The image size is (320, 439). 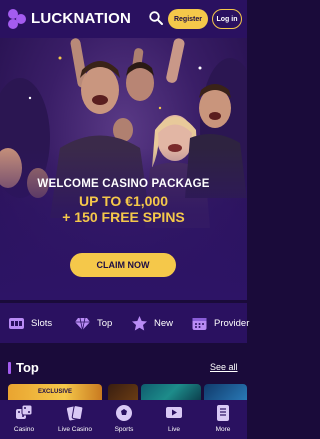 I want to click on nav-casino: Casino, so click(x=24, y=419).